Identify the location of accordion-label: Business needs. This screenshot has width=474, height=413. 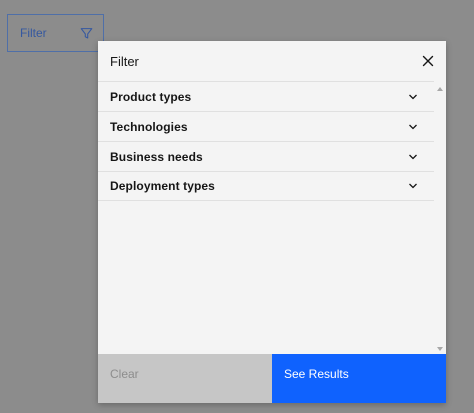
(156, 156).